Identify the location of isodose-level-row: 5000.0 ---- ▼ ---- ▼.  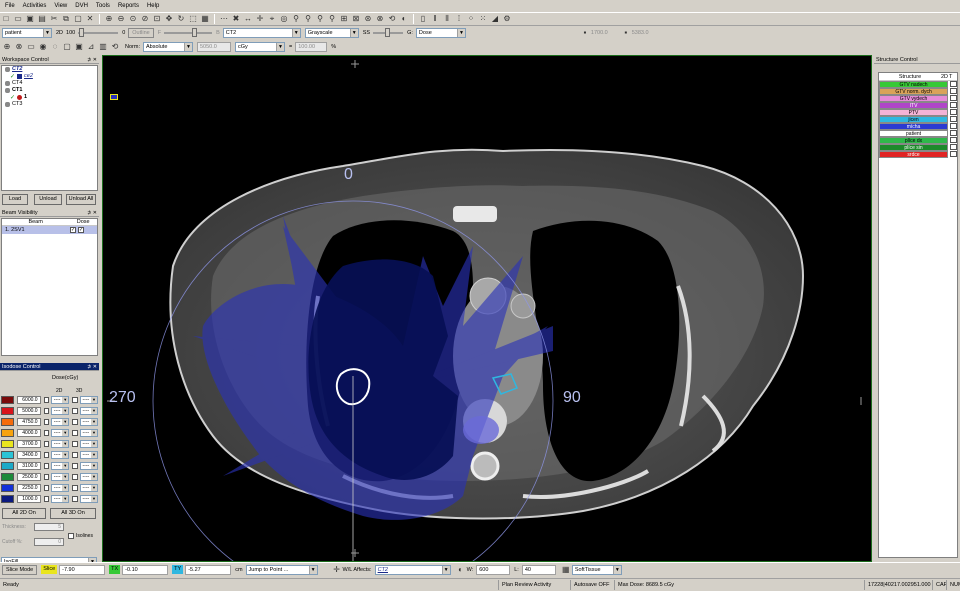
(49, 410).